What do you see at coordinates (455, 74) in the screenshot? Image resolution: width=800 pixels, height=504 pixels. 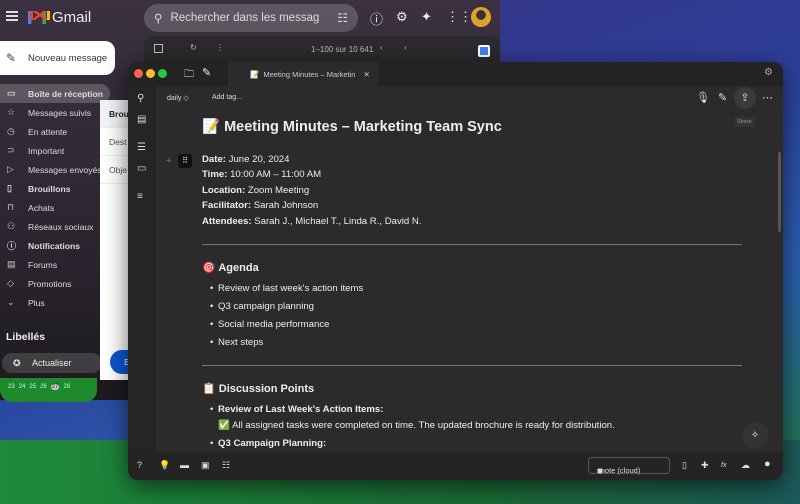 I see `title-bar: 🗀 ✎ 📝 Meeting Minutes – Marketin ✕ ⚙` at bounding box center [455, 74].